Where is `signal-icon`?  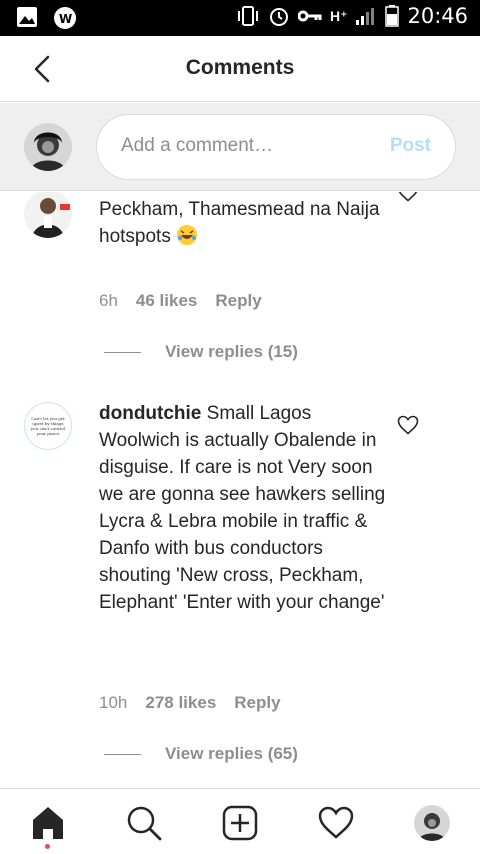 signal-icon is located at coordinates (365, 16).